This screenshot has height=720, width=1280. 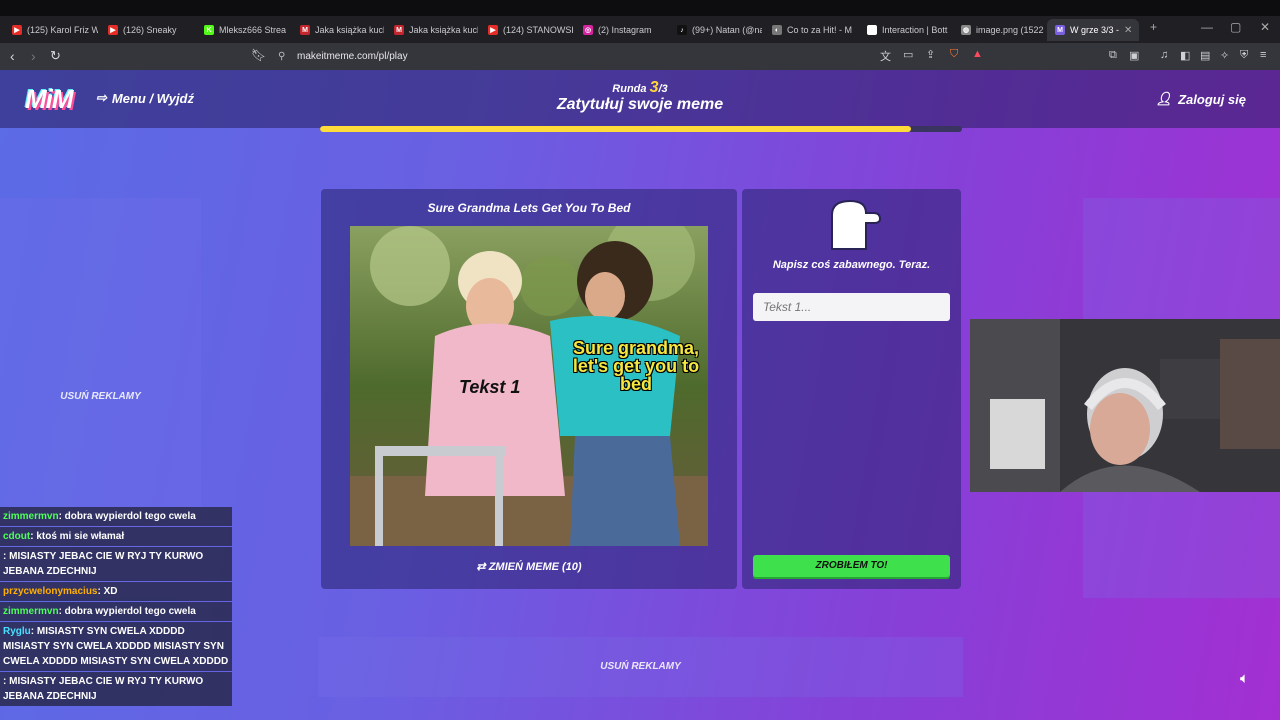 What do you see at coordinates (1185, 55) in the screenshot?
I see `sidebar-icon: ◧` at bounding box center [1185, 55].